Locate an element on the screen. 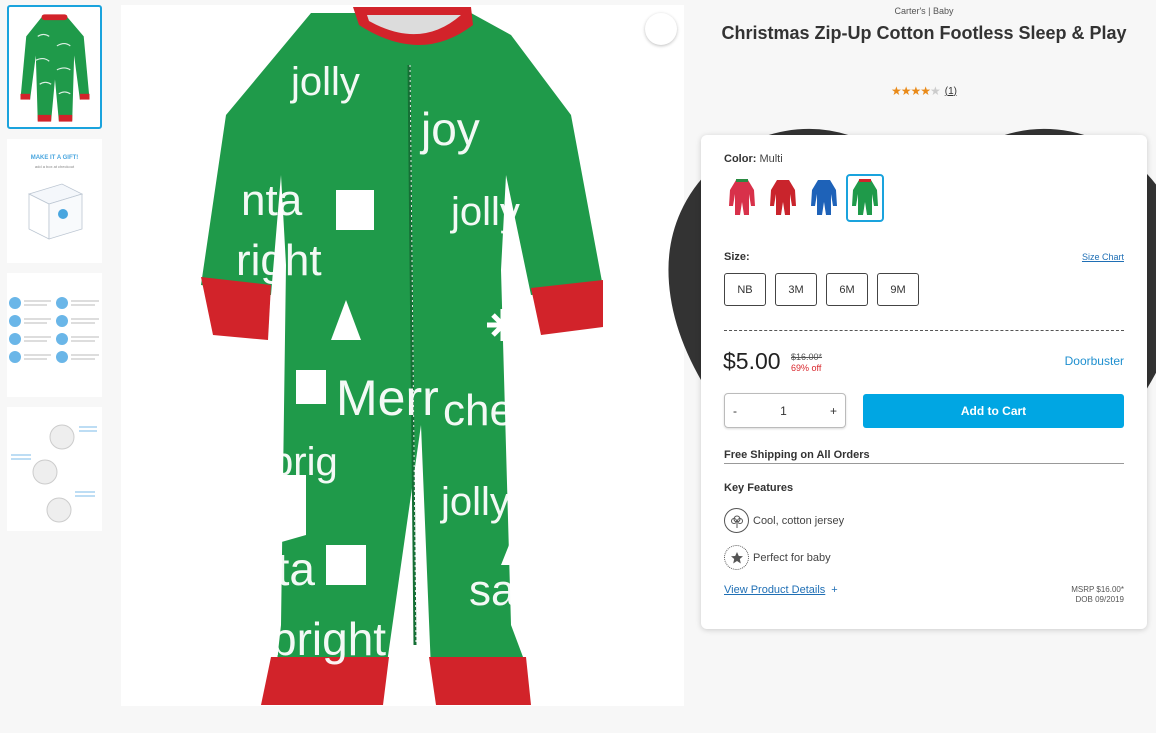  svg-text: joy is located at coordinates (449, 129).